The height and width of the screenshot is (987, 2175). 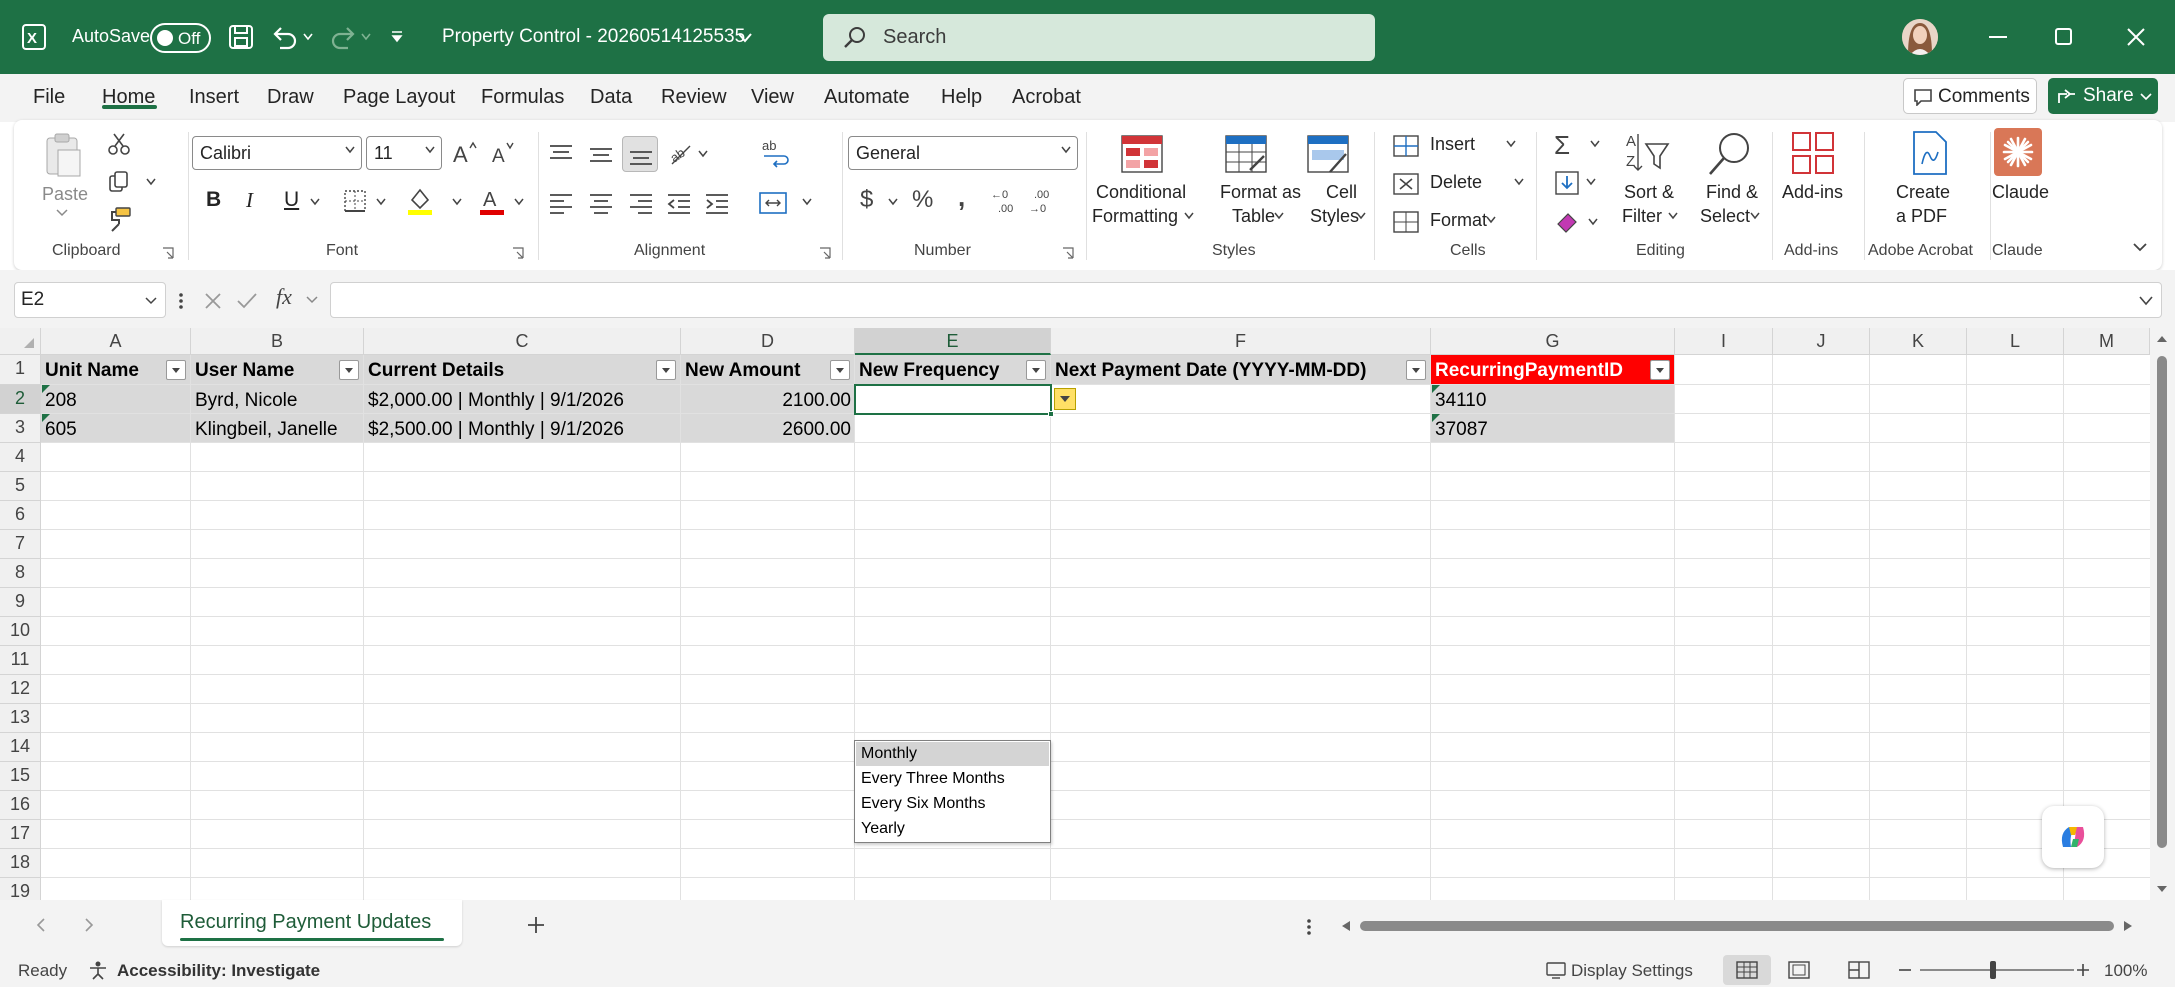 I want to click on menu-automate: Automate, so click(x=867, y=97).